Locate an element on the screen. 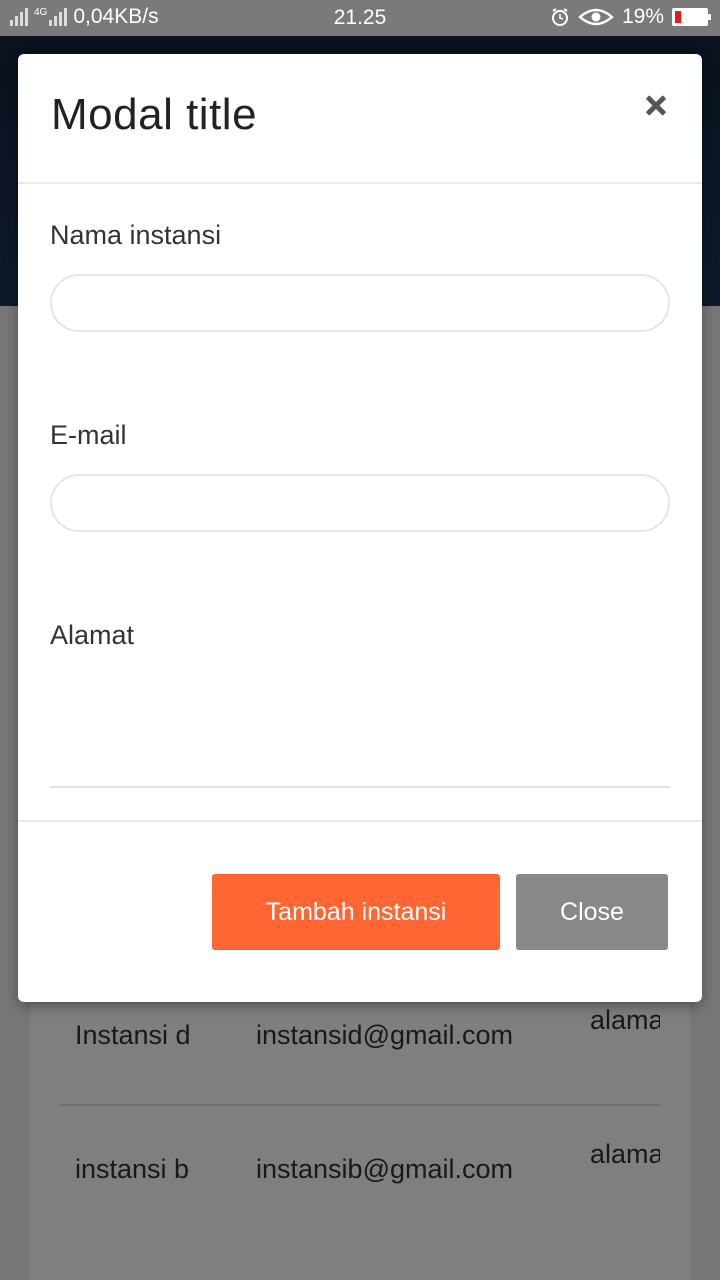 This screenshot has width=720, height=1280. battery-percent: 19% is located at coordinates (642, 16).